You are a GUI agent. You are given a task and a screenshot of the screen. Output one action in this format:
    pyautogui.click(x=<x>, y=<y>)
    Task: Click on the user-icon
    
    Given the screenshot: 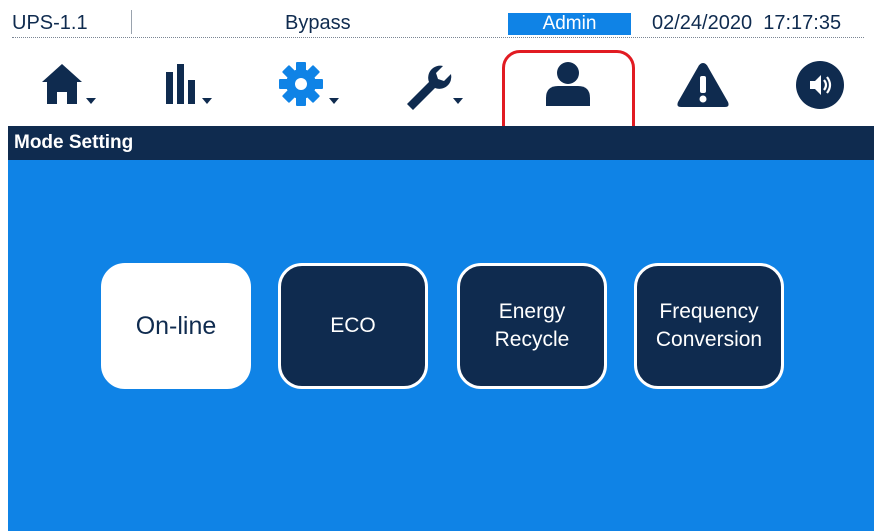 What is the action you would take?
    pyautogui.click(x=568, y=84)
    